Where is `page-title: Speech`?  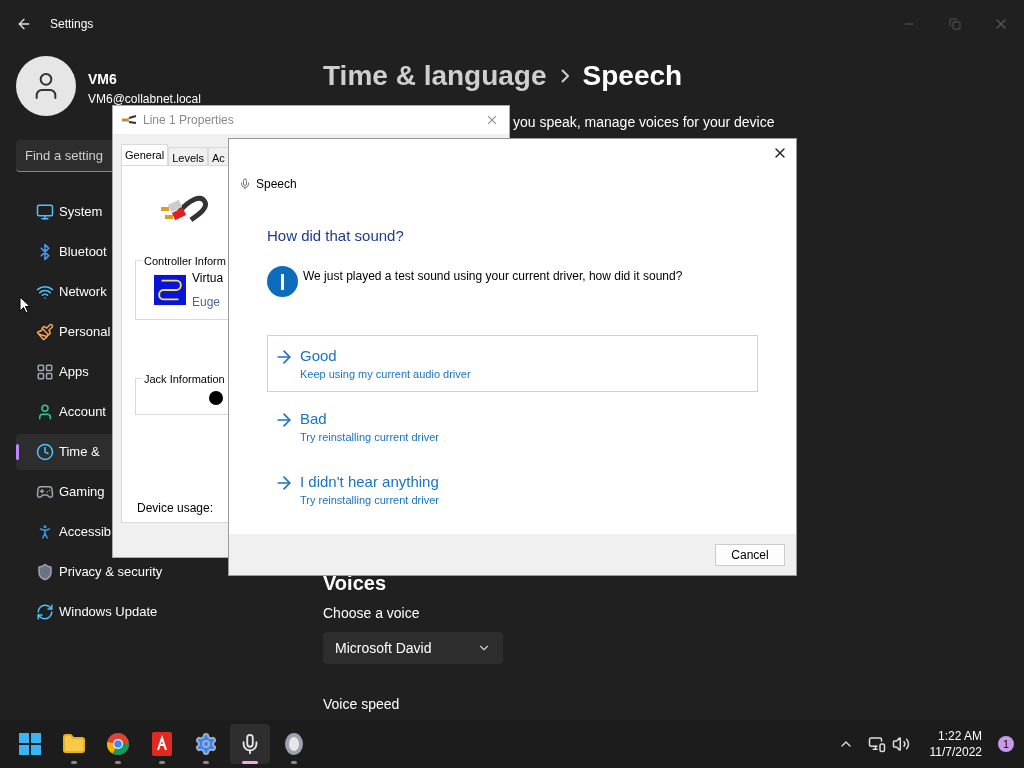
page-title: Speech is located at coordinates (632, 76).